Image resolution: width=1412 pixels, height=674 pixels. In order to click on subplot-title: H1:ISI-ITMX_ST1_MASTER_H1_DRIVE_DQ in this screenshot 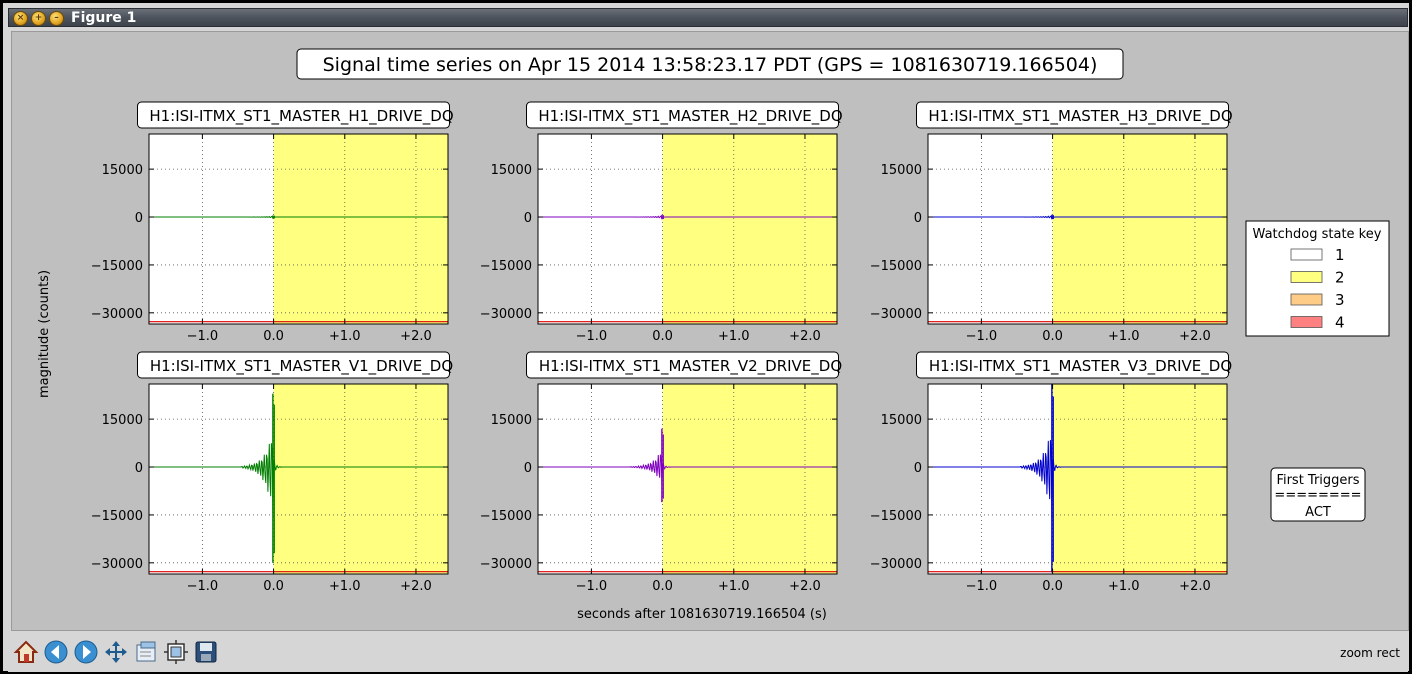, I will do `click(301, 116)`.